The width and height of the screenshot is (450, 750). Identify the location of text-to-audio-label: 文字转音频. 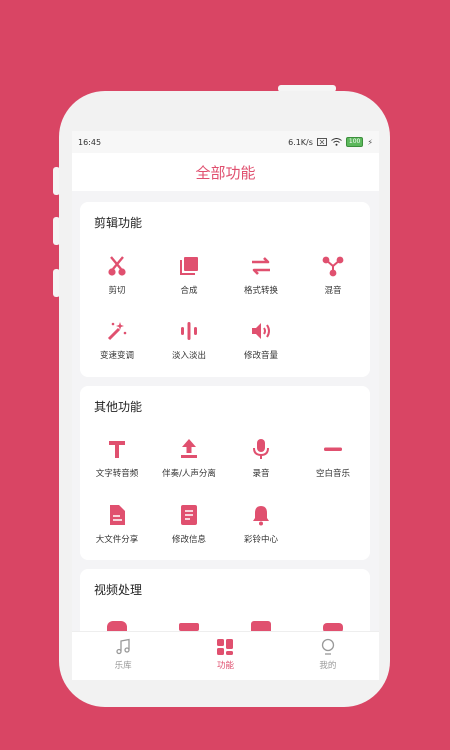
(117, 474).